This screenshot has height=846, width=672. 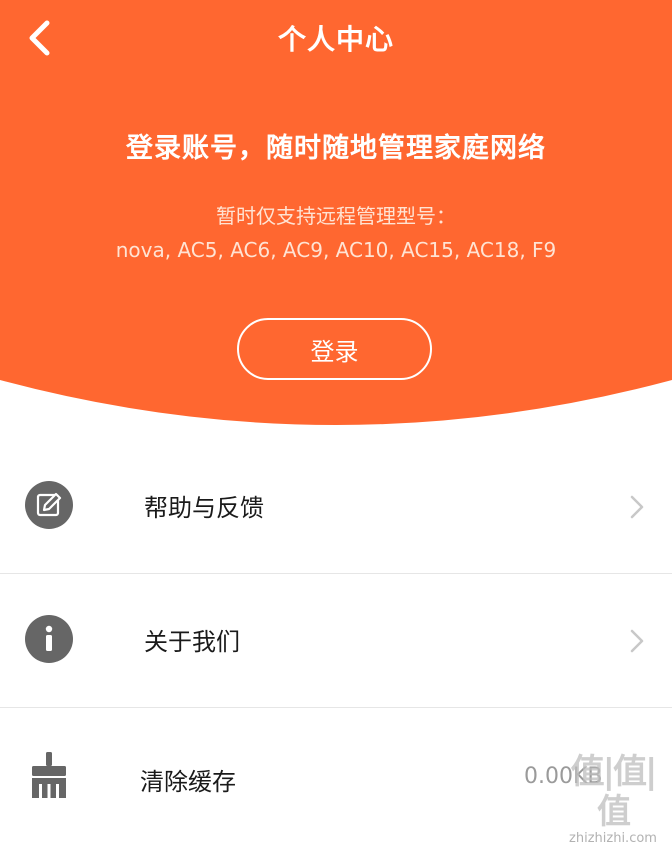 I want to click on watermark-domain: zhizhizhi.com, so click(x=613, y=838).